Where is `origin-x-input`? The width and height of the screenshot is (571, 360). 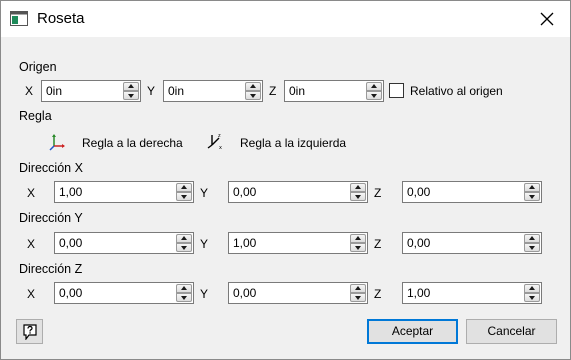
origin-x-input is located at coordinates (83, 91).